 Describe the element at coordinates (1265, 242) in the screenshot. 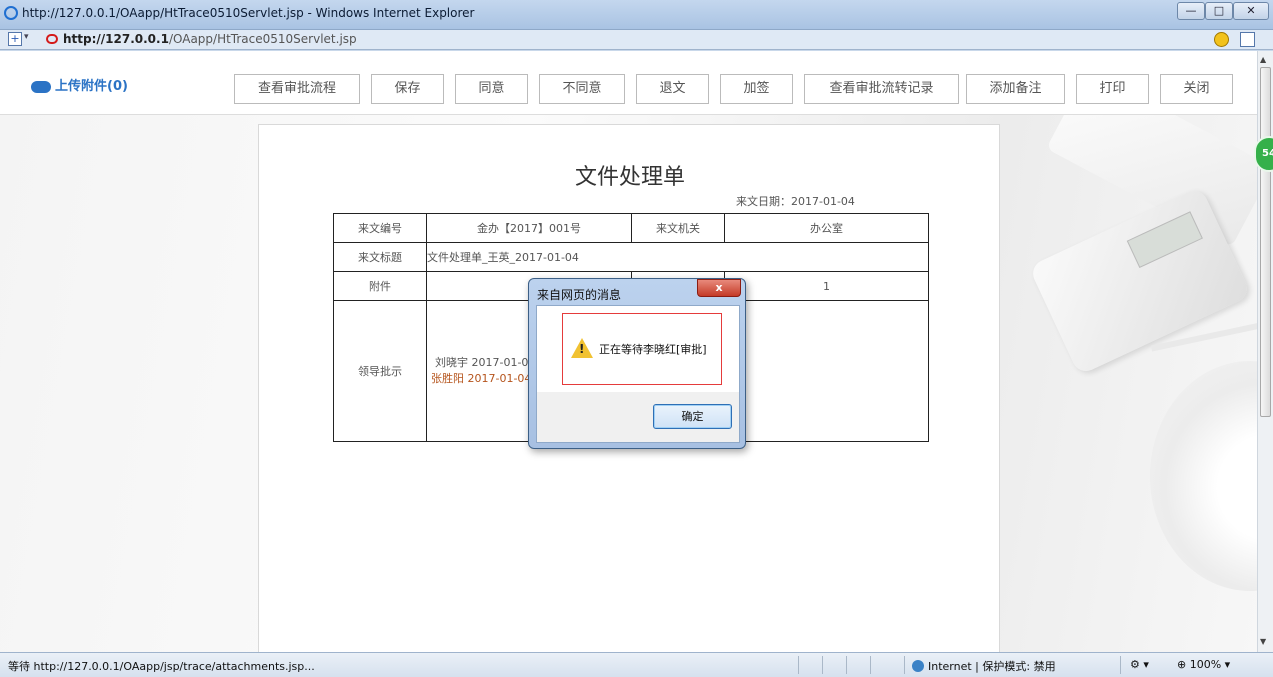

I see `scrollbar-thumb` at that location.